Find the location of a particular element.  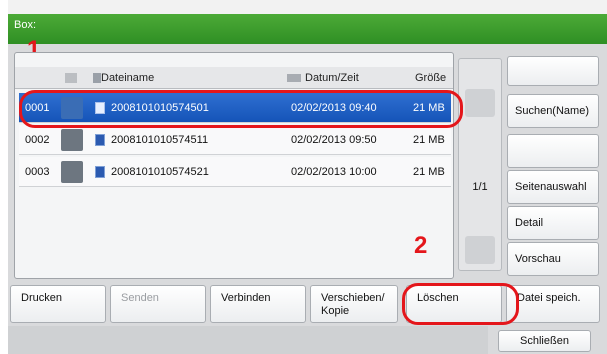

row-name: 2008101010574511 is located at coordinates (160, 140).